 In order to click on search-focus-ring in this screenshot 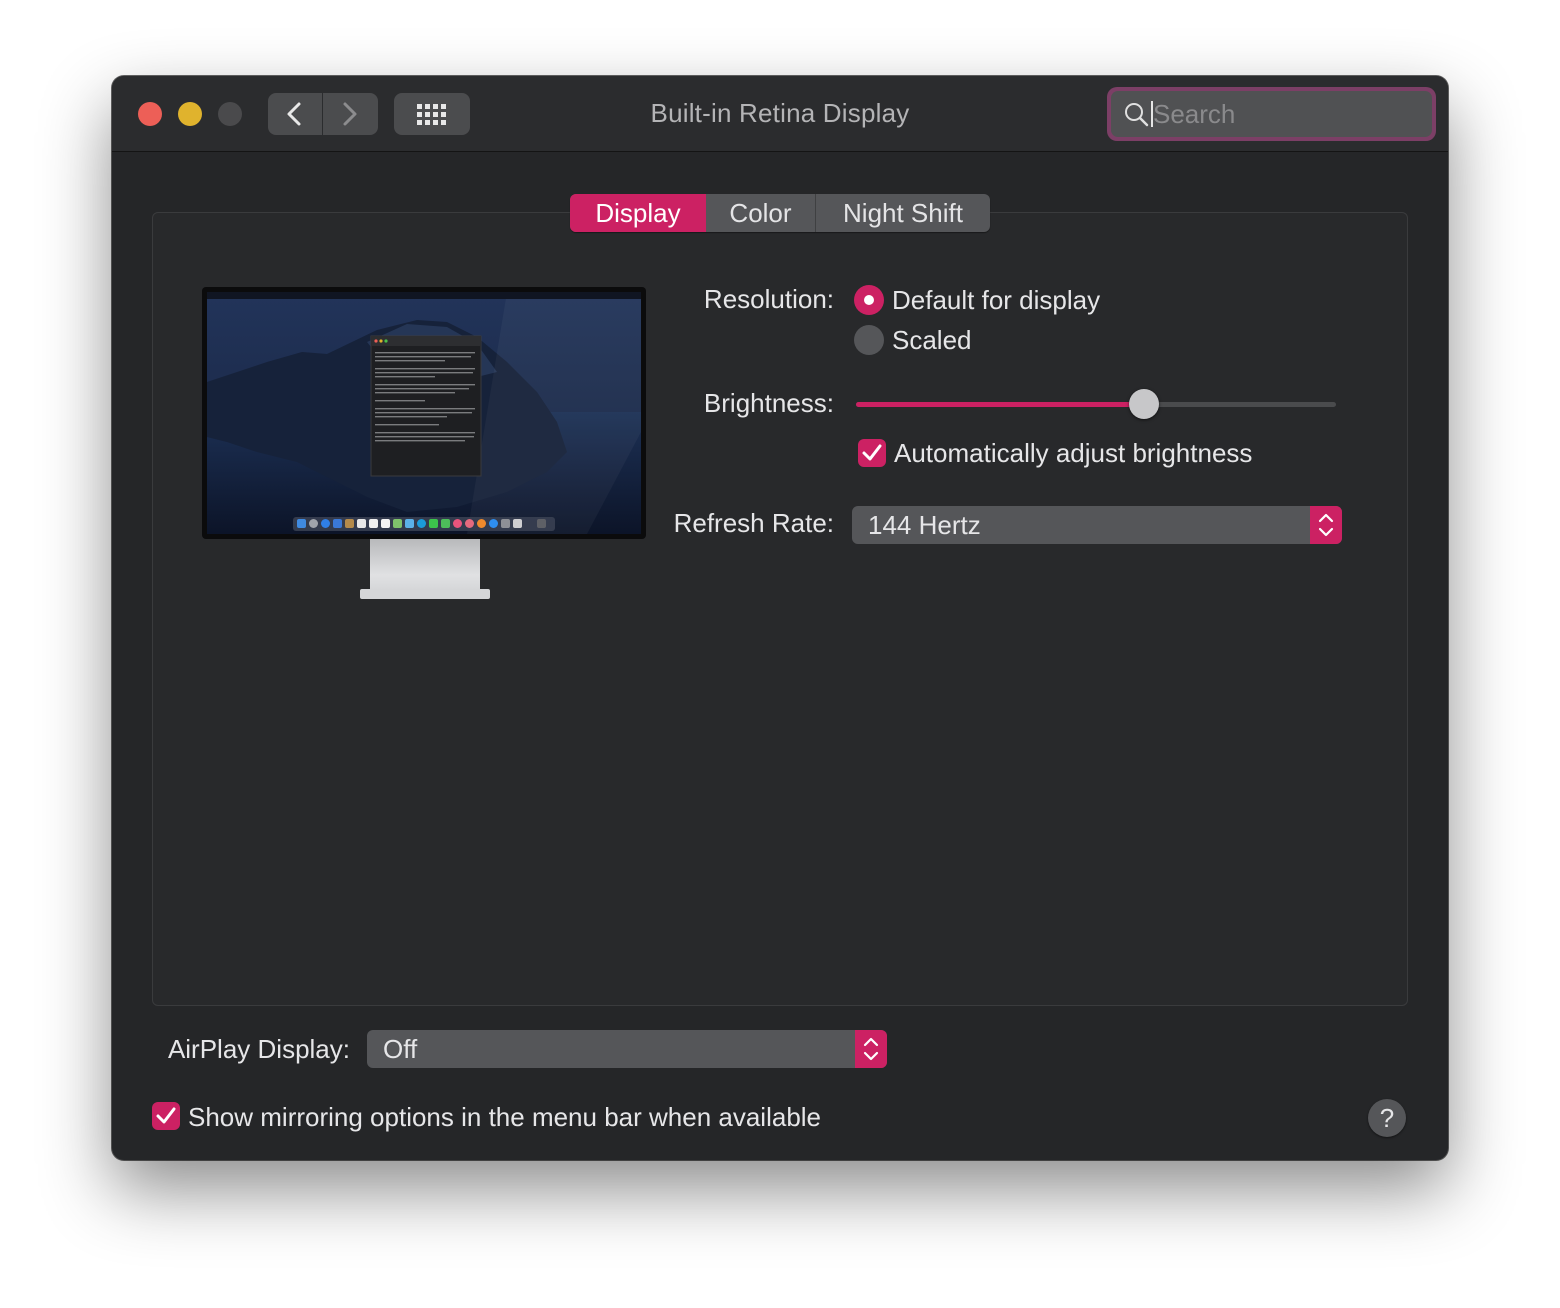, I will do `click(1271, 114)`.